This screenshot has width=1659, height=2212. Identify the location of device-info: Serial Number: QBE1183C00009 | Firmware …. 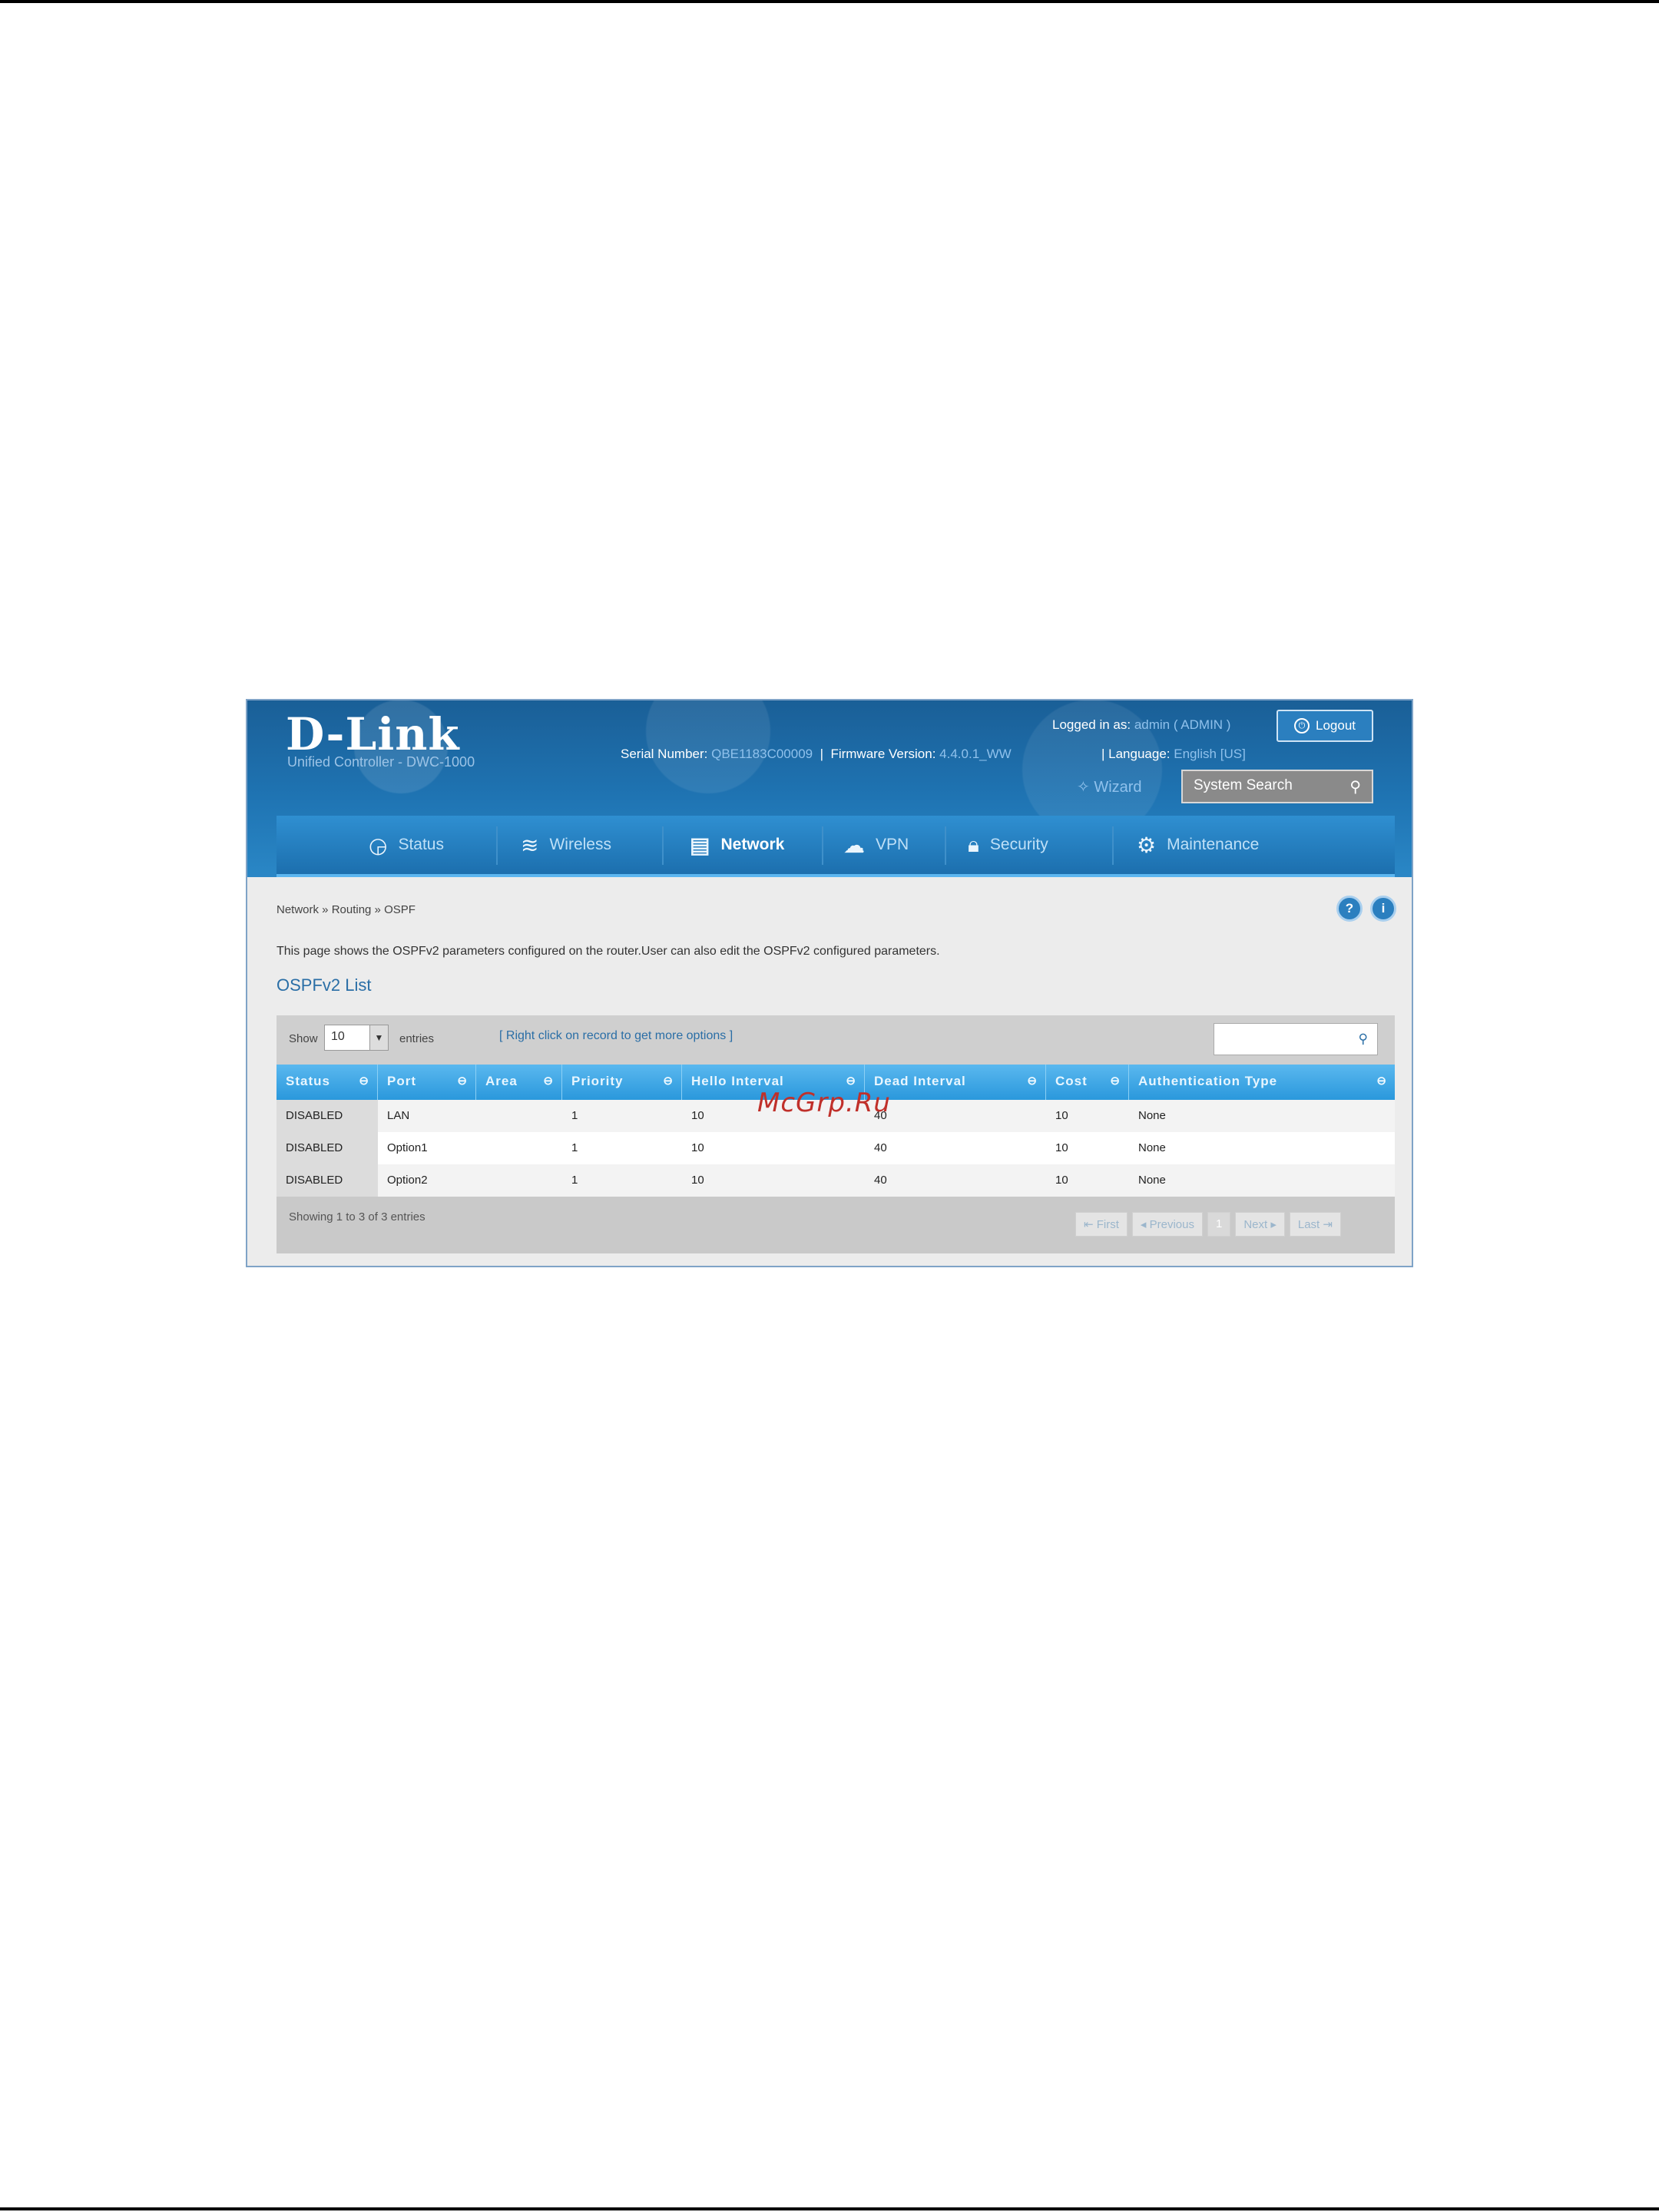
(817, 754).